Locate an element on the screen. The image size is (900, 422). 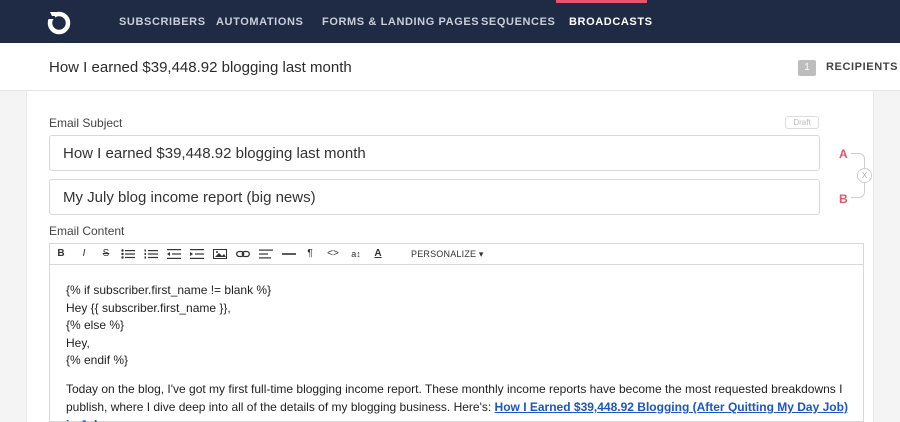
email-content-label: Email Content is located at coordinates (87, 231).